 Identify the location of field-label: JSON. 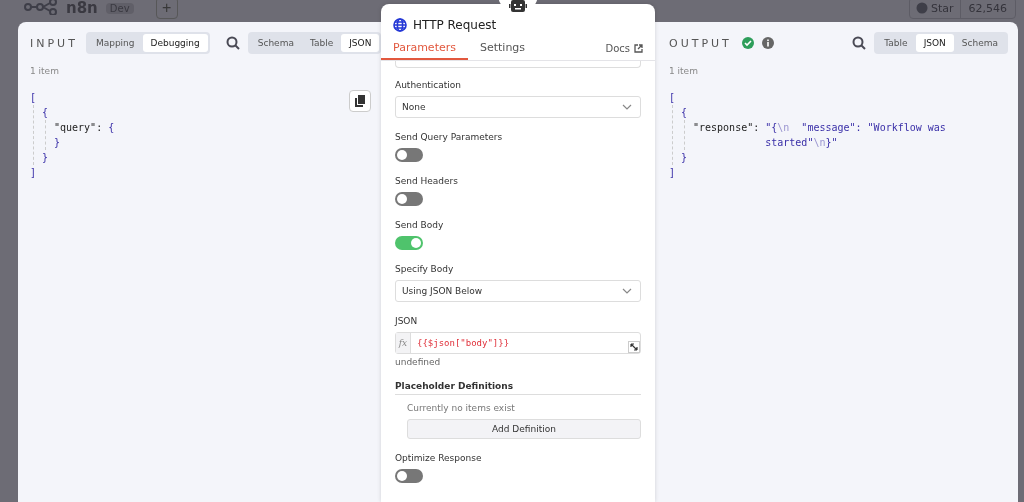
(407, 321).